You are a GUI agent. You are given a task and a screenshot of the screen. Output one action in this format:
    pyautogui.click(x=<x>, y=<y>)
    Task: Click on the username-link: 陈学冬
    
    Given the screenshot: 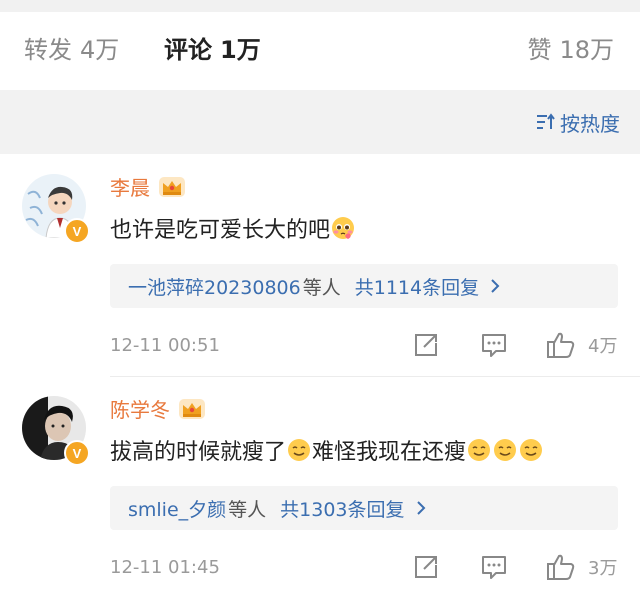 What is the action you would take?
    pyautogui.click(x=158, y=408)
    